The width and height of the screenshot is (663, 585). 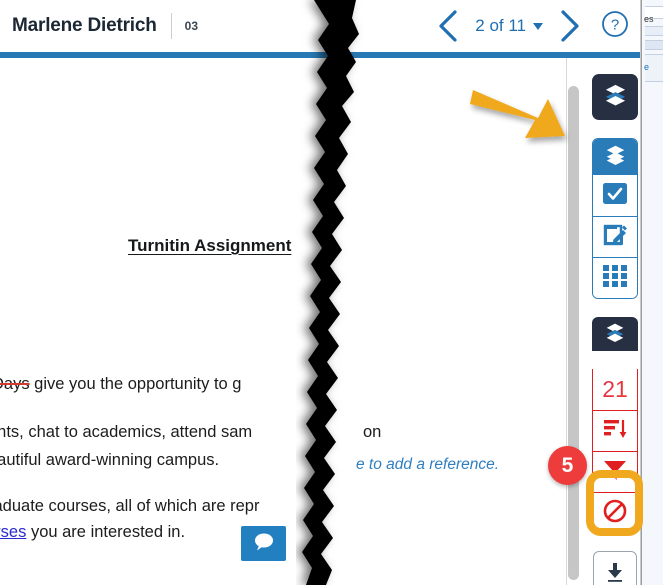 I want to click on download-button, so click(x=615, y=568).